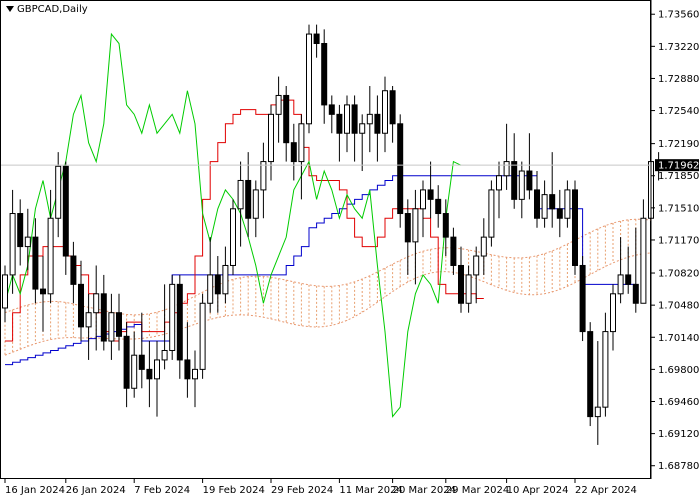 This screenshot has width=700, height=504. I want to click on y-tick-label: 1.70140, so click(678, 338).